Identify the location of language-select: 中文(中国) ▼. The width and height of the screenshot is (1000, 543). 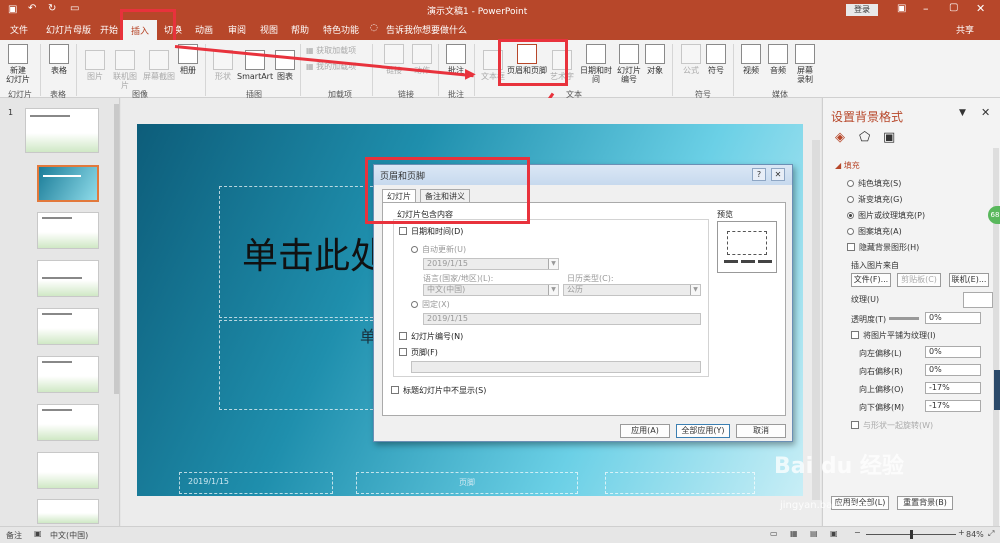
(491, 290).